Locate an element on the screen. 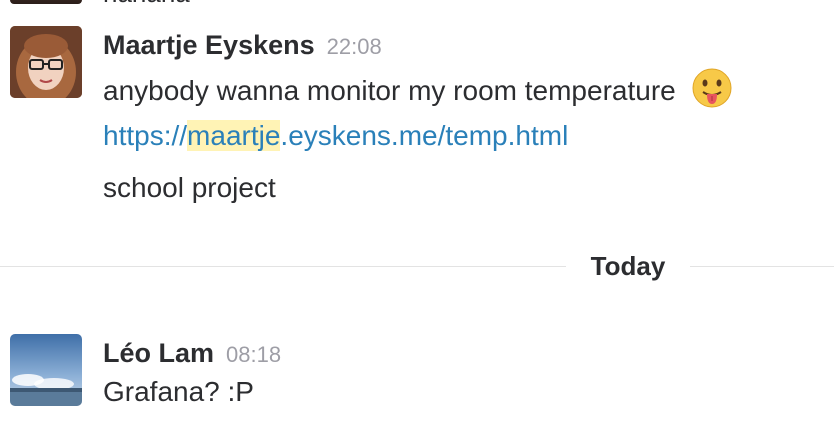 The image size is (834, 422). link-highlight: maartje is located at coordinates (234, 135).